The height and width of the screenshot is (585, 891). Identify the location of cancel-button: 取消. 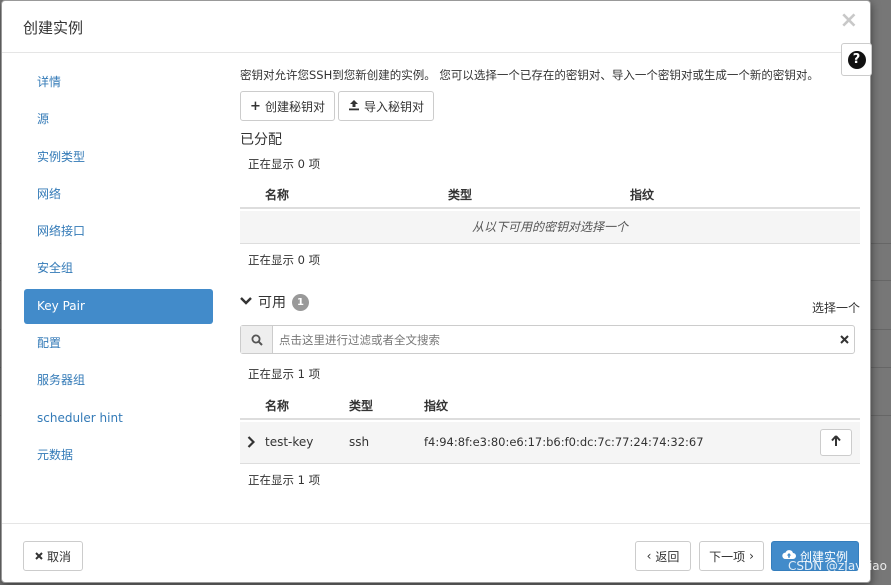
(53, 556).